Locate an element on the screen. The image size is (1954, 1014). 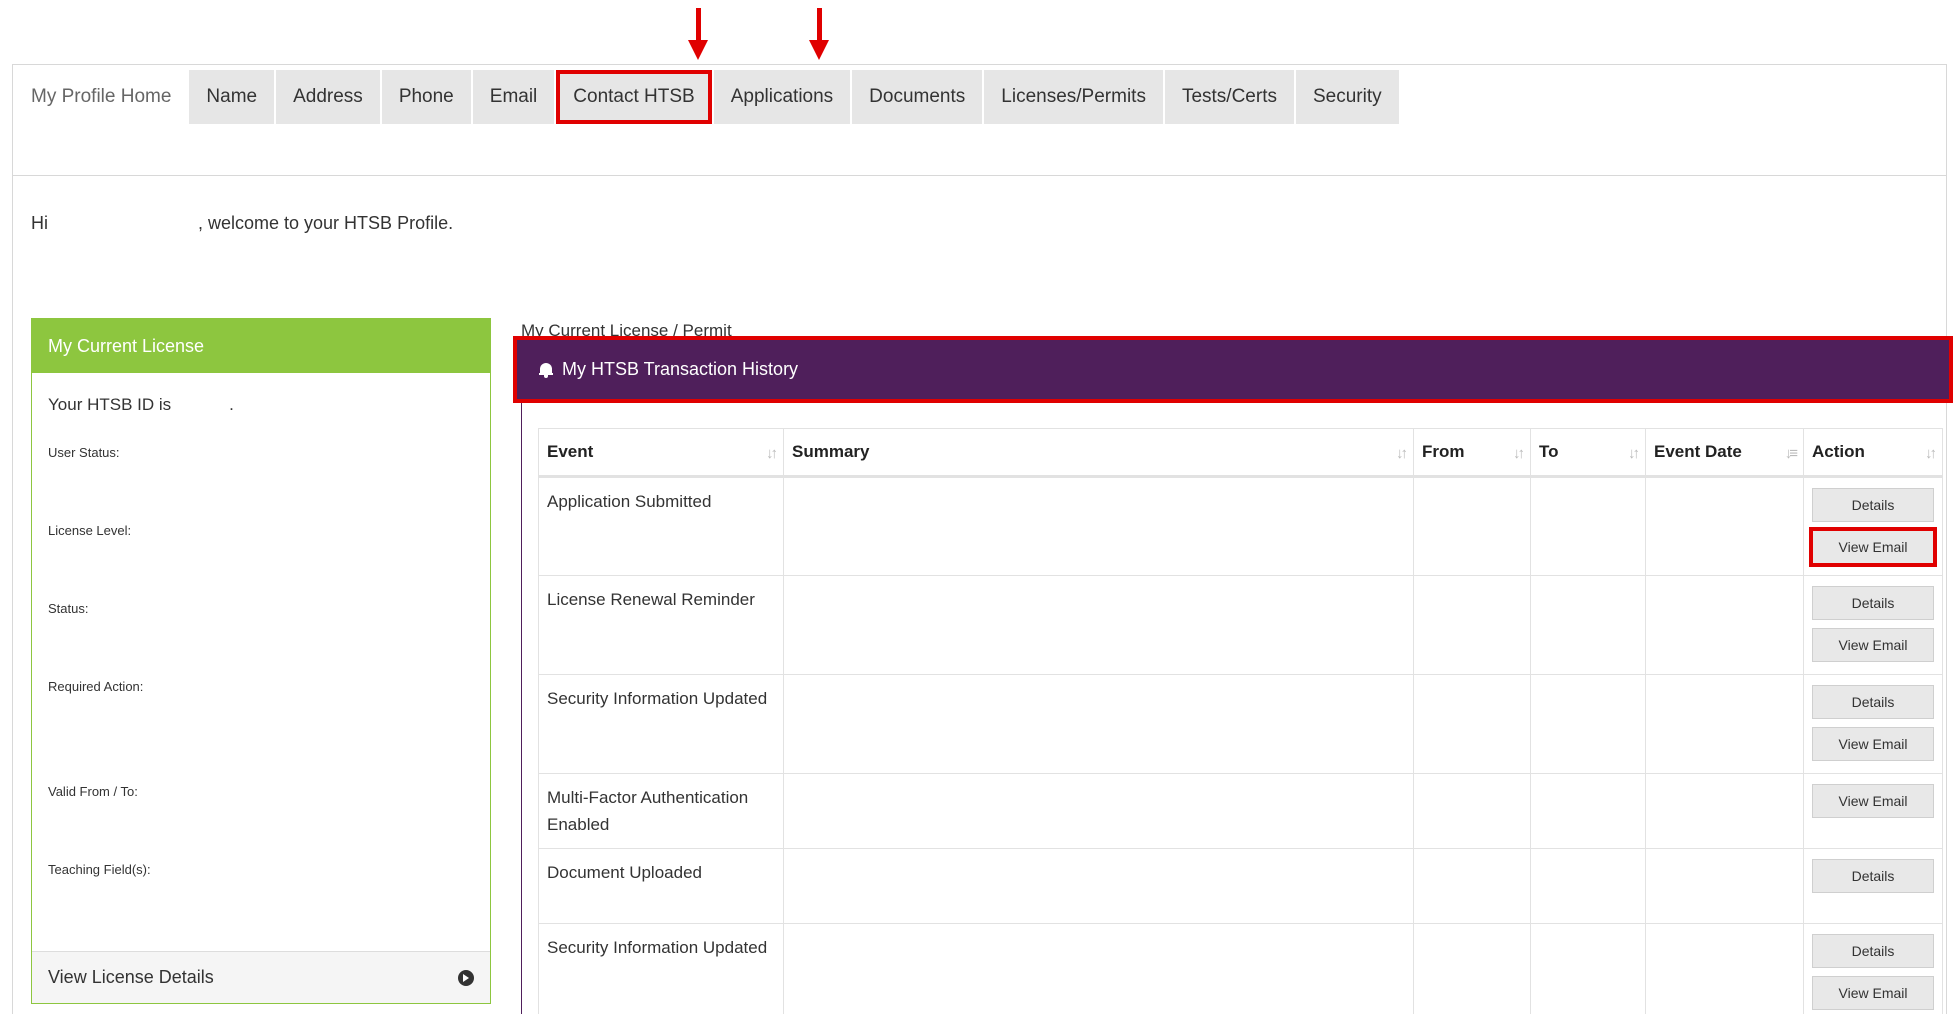
action-cell: View Email is located at coordinates (1873, 811).